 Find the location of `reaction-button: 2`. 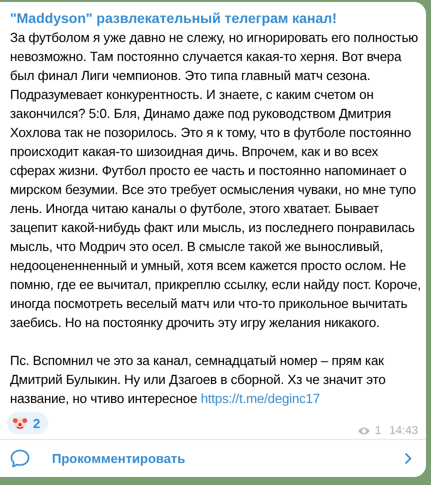

reaction-button: 2 is located at coordinates (27, 423).